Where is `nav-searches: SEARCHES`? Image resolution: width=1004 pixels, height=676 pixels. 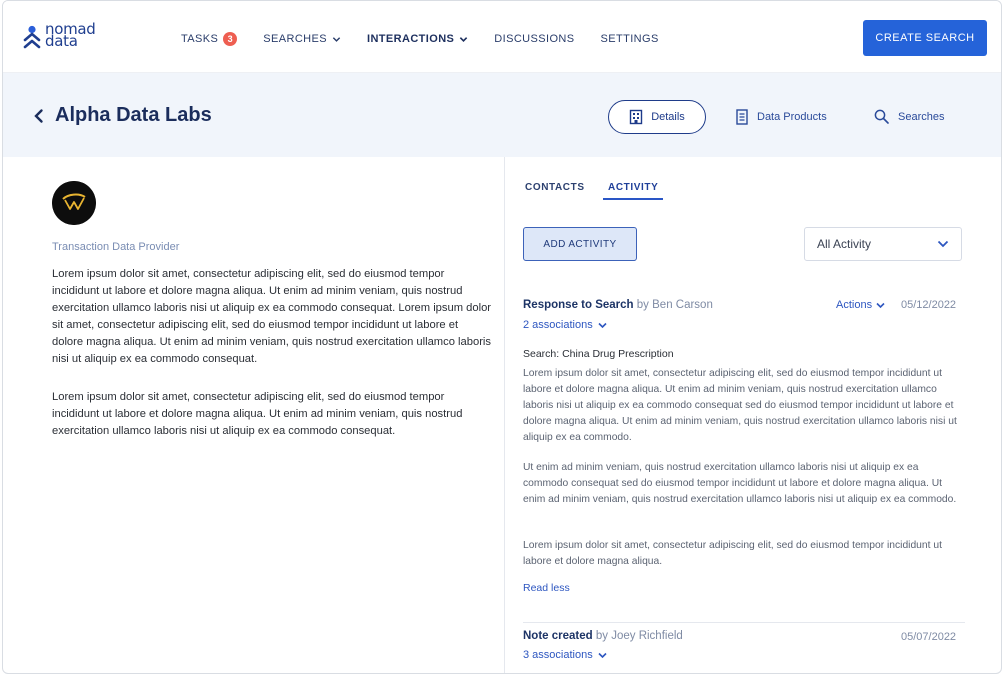
nav-searches: SEARCHES is located at coordinates (302, 39).